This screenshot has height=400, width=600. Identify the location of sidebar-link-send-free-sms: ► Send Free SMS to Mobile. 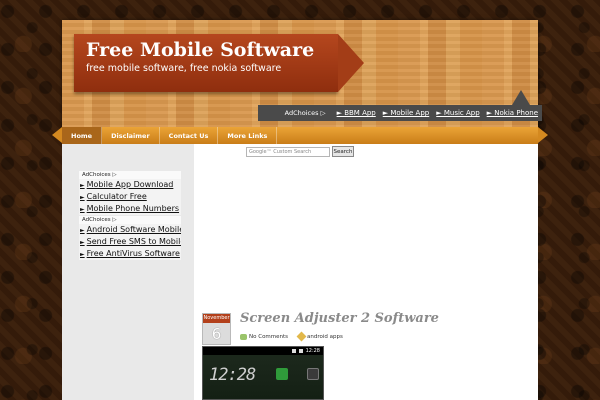
(130, 242).